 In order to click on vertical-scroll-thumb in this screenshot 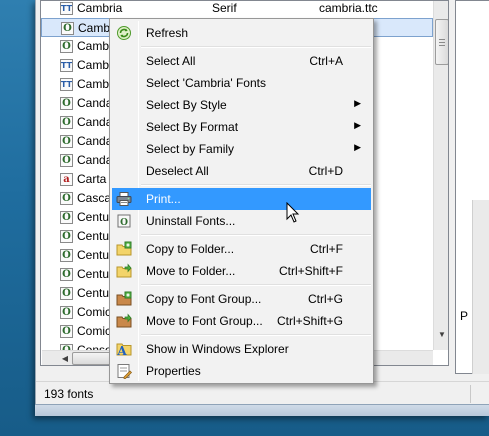, I will do `click(441, 42)`.